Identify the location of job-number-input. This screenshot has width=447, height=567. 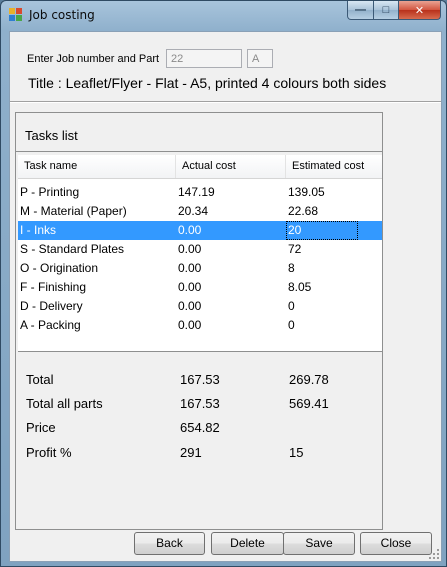
(204, 58).